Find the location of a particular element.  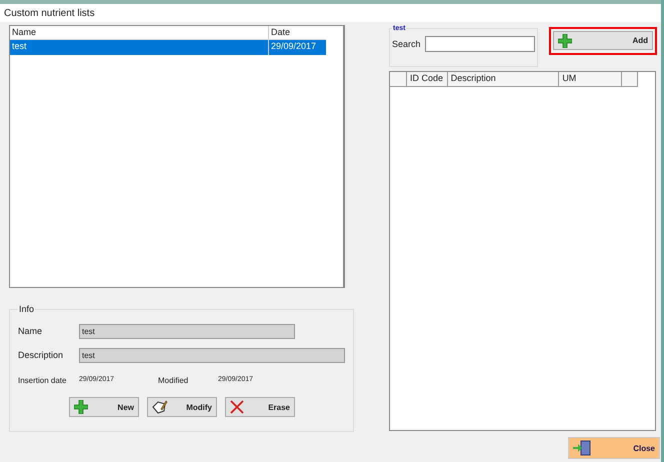

field-label: Description is located at coordinates (41, 355).